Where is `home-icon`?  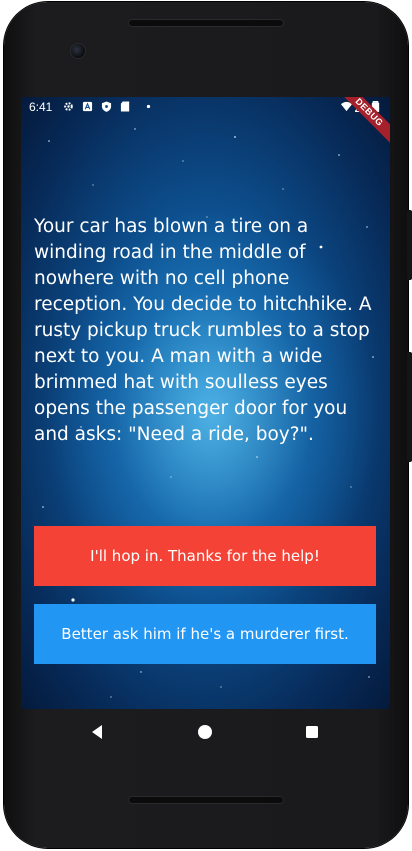
home-icon is located at coordinates (205, 732).